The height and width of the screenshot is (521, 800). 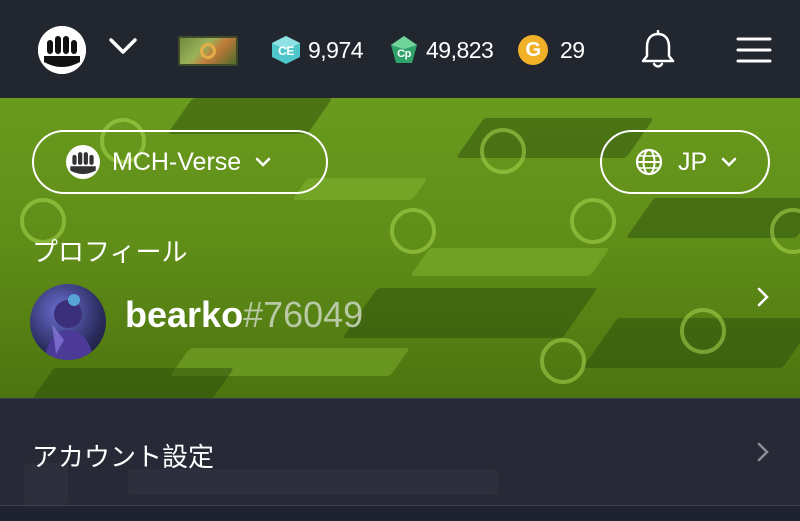 What do you see at coordinates (336, 49) in the screenshot?
I see `ce-value: 9,974` at bounding box center [336, 49].